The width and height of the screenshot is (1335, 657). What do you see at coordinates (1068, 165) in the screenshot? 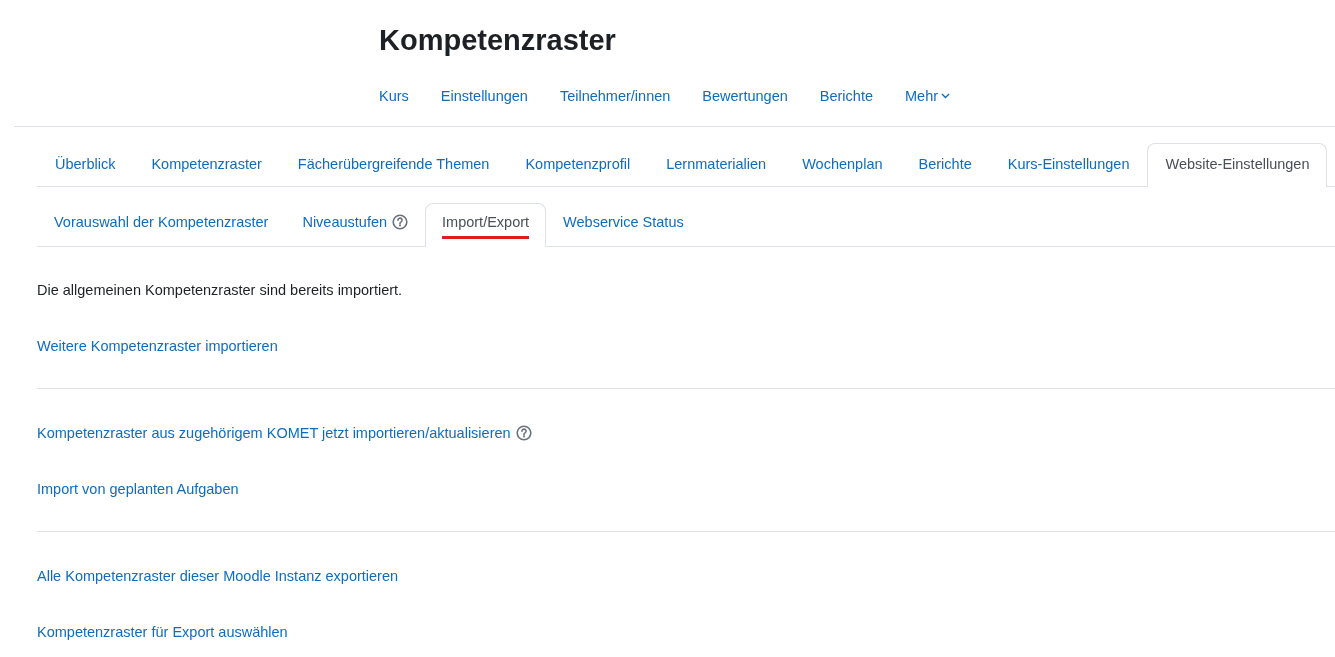
I see `tab: Kurs-Einstellungen` at bounding box center [1068, 165].